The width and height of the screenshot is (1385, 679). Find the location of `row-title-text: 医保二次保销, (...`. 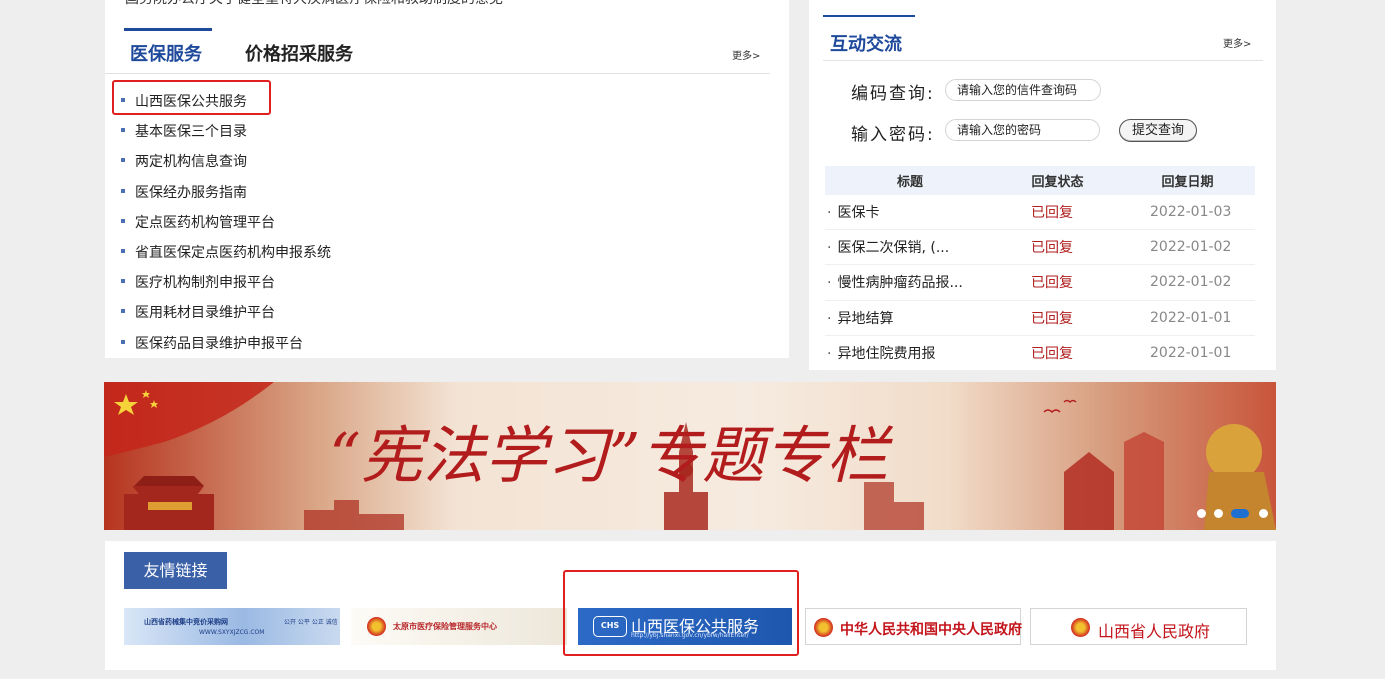

row-title-text: 医保二次保销, (... is located at coordinates (893, 248).